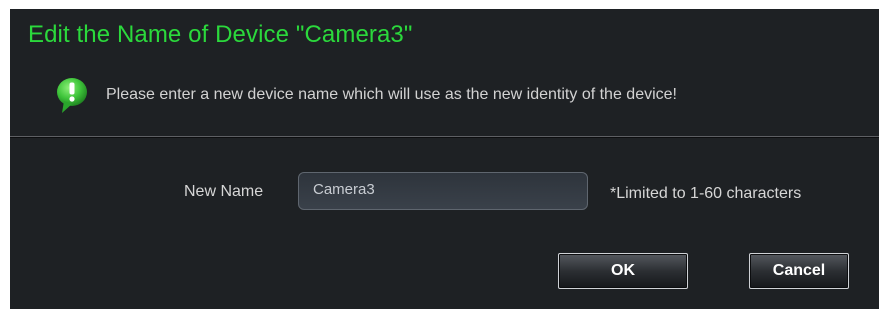  Describe the element at coordinates (443, 191) in the screenshot. I see `new-name-input` at that location.